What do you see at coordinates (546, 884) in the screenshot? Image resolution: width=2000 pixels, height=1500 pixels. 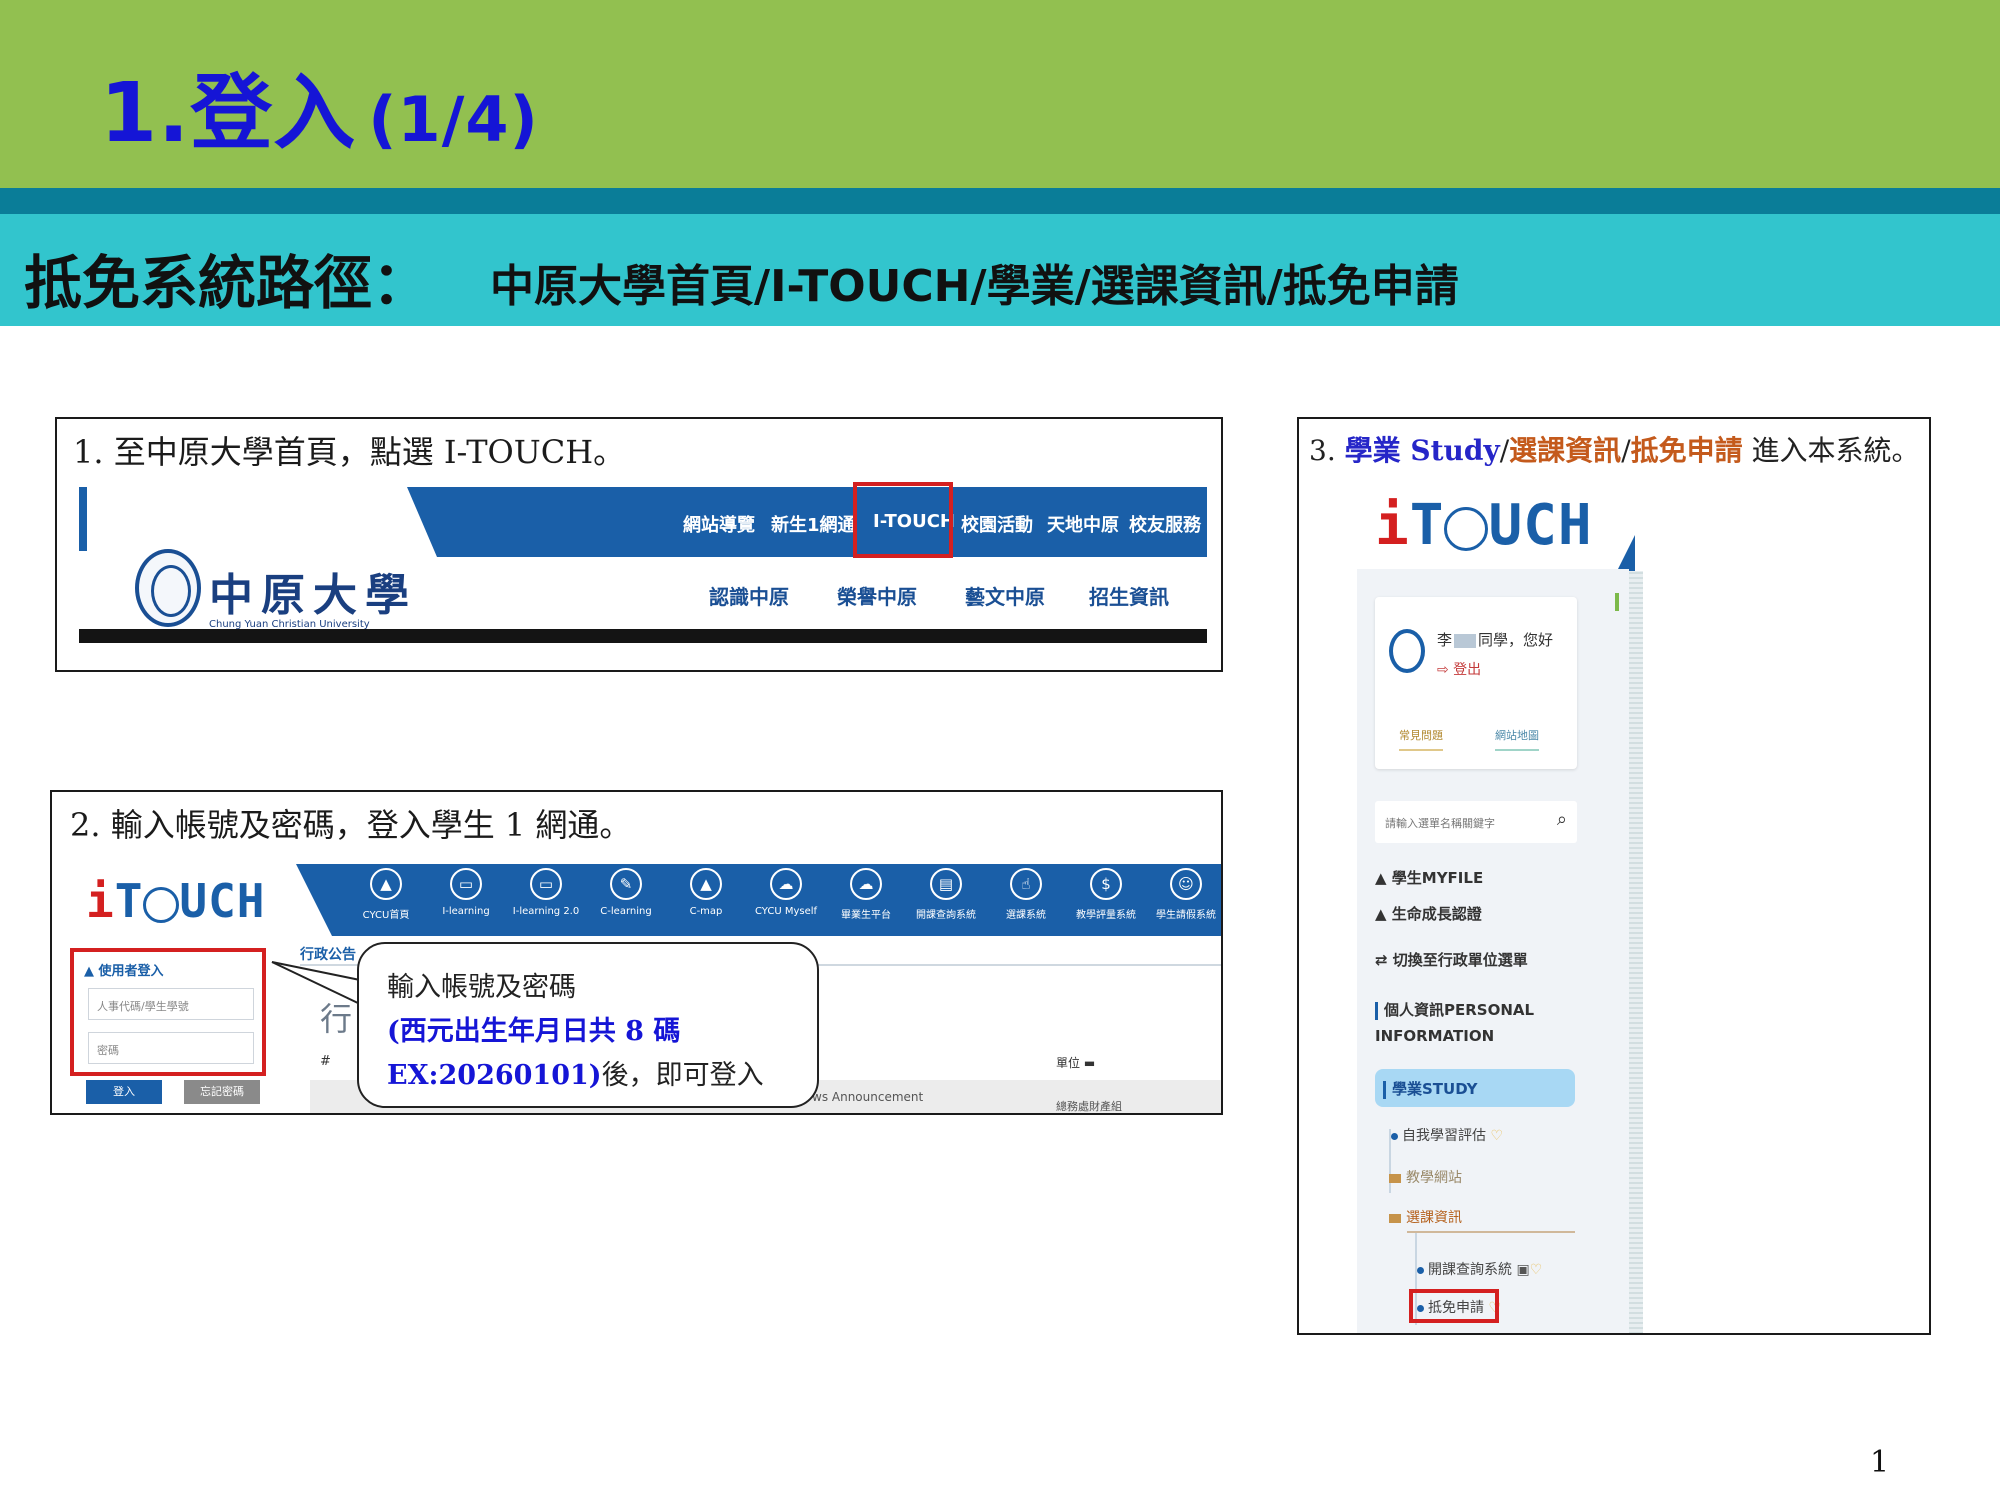 I see `monitor-new-icon: ▭` at bounding box center [546, 884].